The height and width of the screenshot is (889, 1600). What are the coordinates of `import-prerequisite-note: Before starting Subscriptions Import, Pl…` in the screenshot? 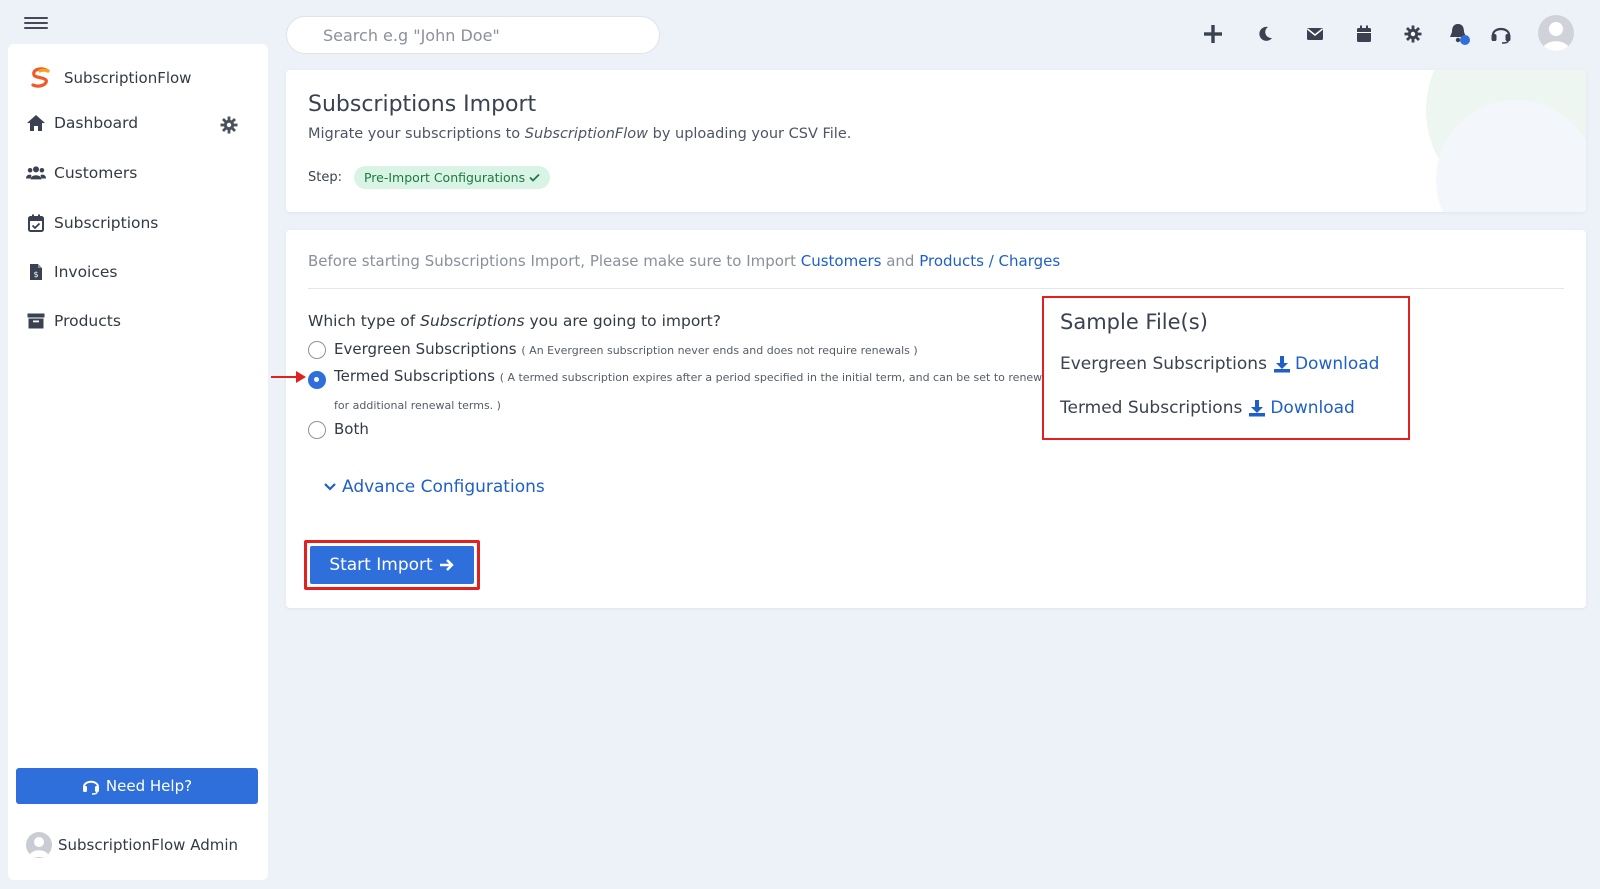 It's located at (684, 261).